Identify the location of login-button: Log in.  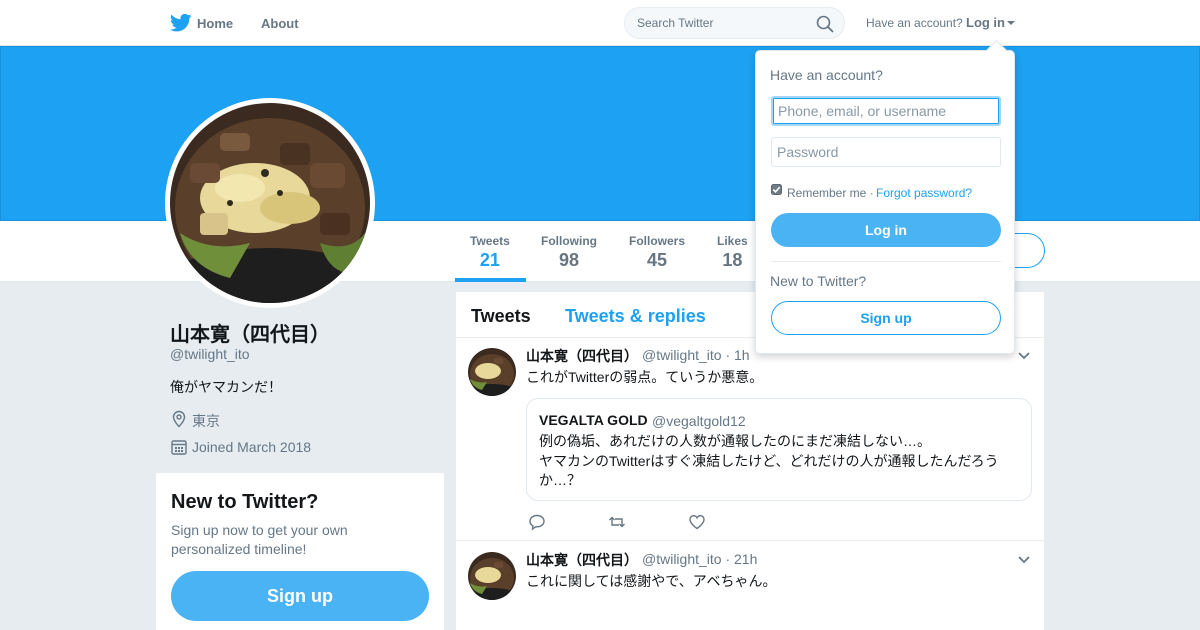
(886, 230).